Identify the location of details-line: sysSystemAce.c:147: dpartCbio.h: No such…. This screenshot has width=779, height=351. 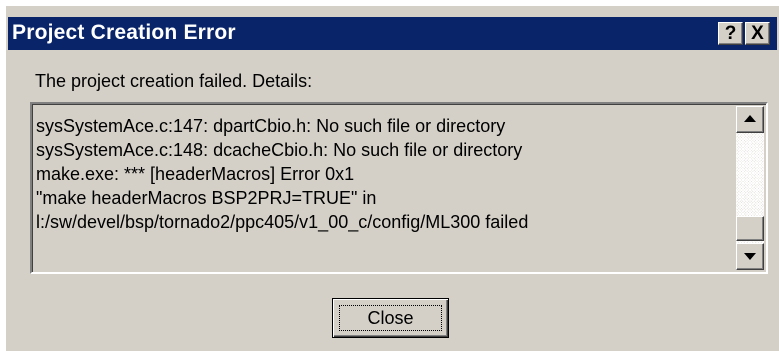
(271, 126).